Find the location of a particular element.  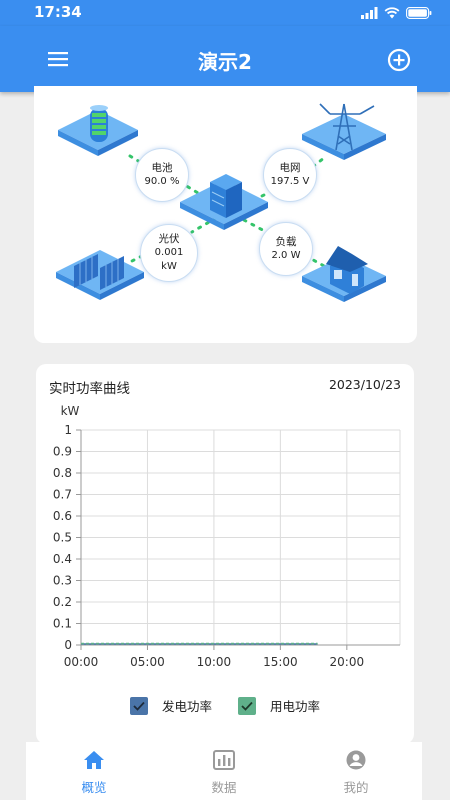

signal-icon is located at coordinates (369, 13).